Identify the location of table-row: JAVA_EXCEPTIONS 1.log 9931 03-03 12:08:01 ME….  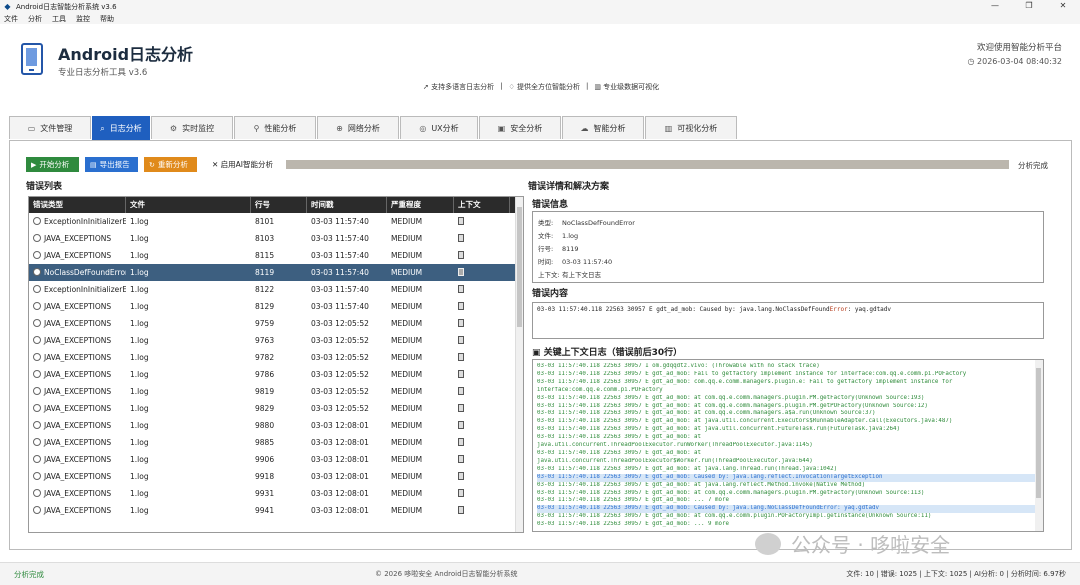
(276, 493).